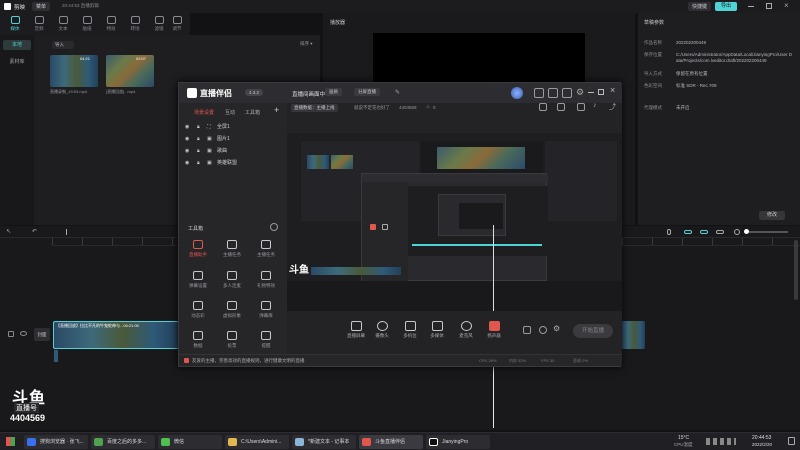 This screenshot has height=450, width=800. I want to click on screen-capture-button: 直播屏幕, so click(356, 330).